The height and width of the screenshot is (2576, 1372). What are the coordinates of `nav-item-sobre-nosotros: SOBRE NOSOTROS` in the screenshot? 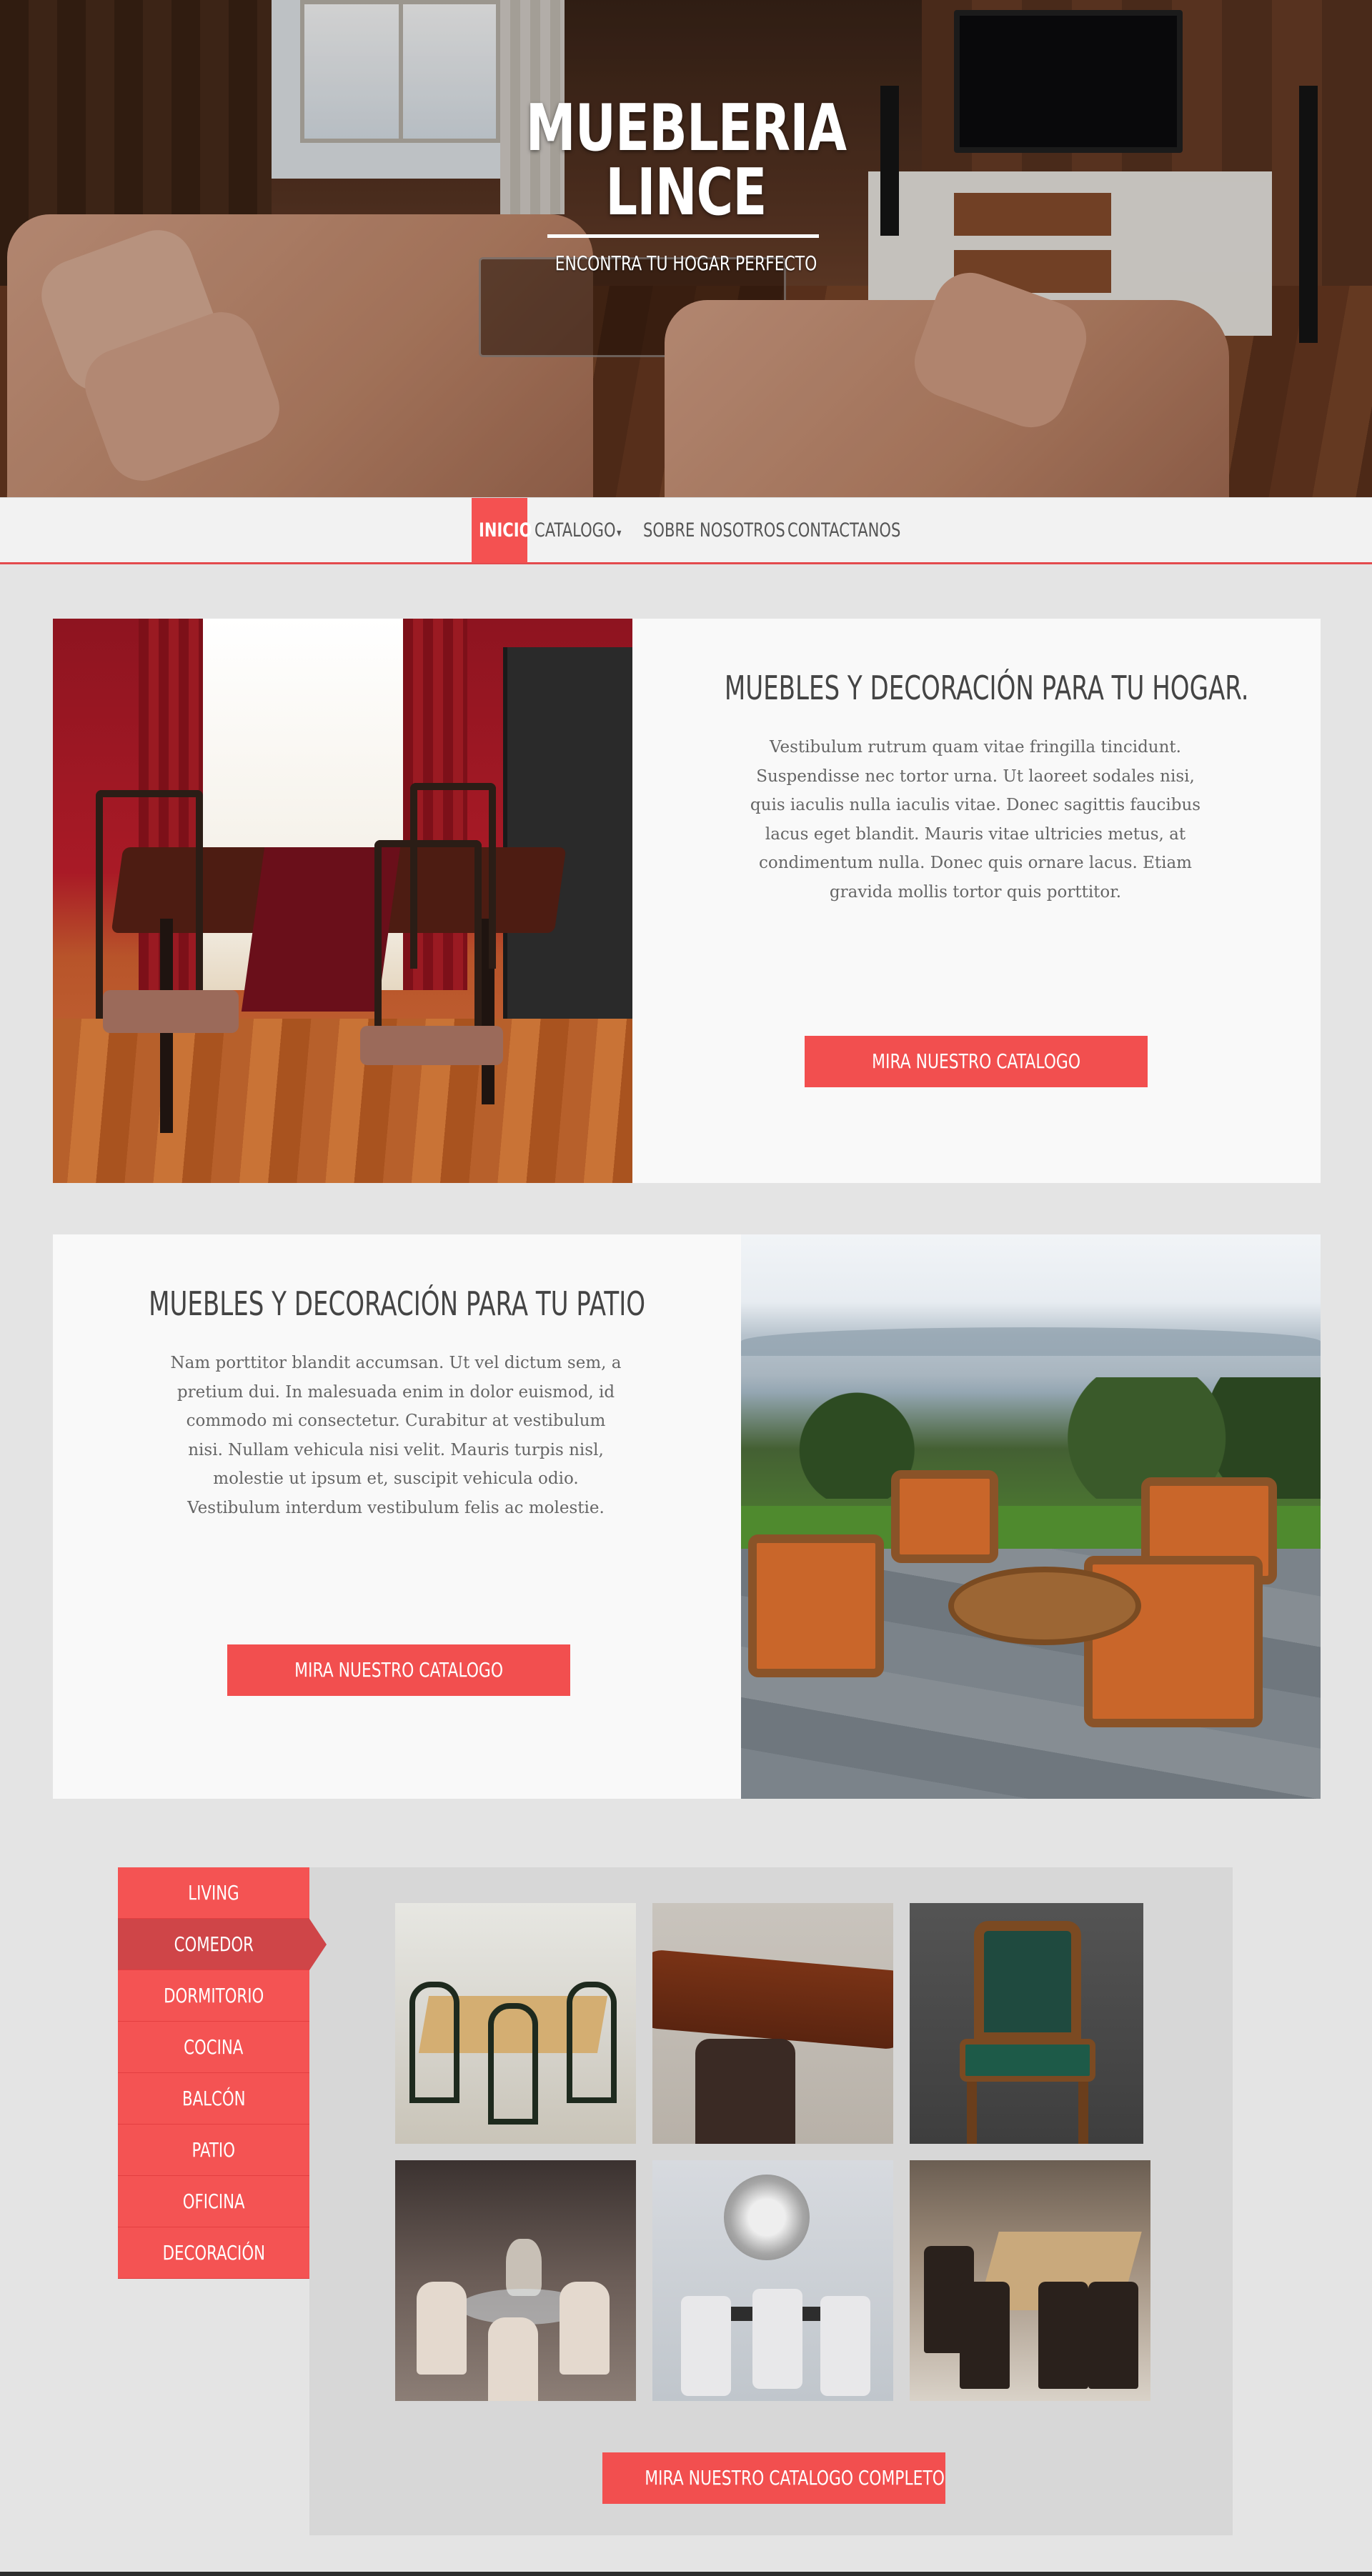 It's located at (710, 531).